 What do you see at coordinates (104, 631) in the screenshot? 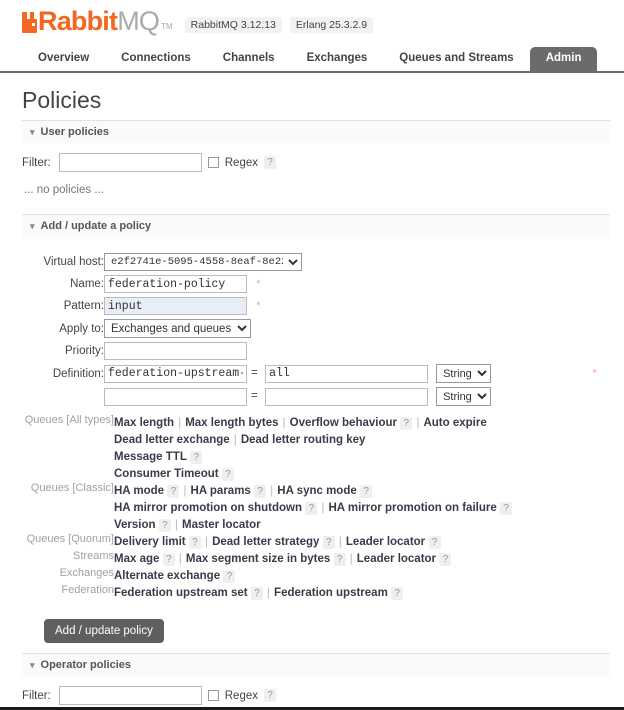
I see `add-update-policy-button: Add / update policy` at bounding box center [104, 631].